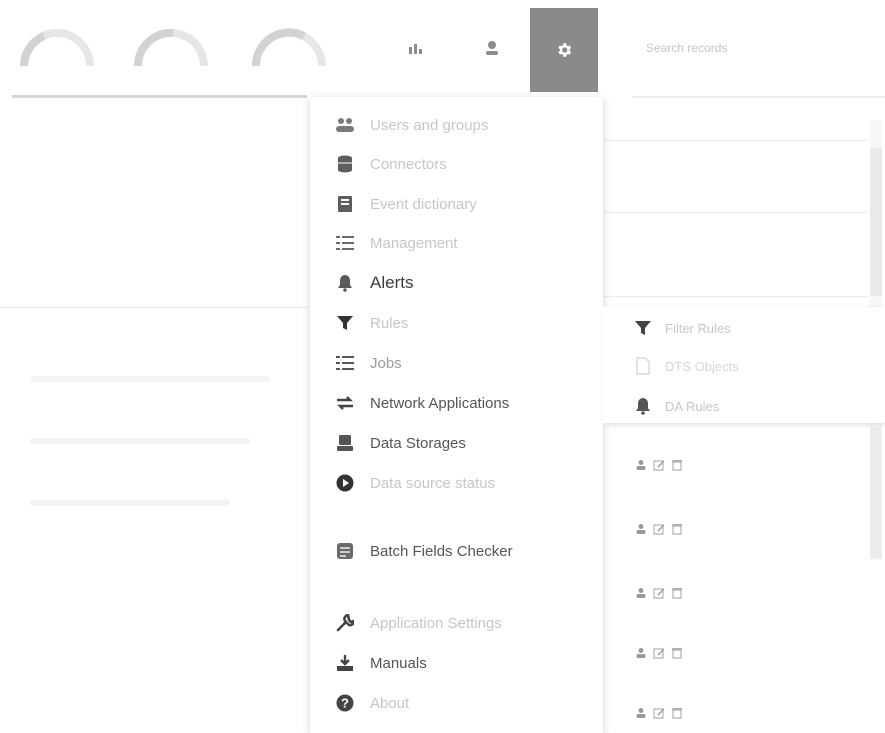  What do you see at coordinates (345, 204) in the screenshot?
I see `book-icon` at bounding box center [345, 204].